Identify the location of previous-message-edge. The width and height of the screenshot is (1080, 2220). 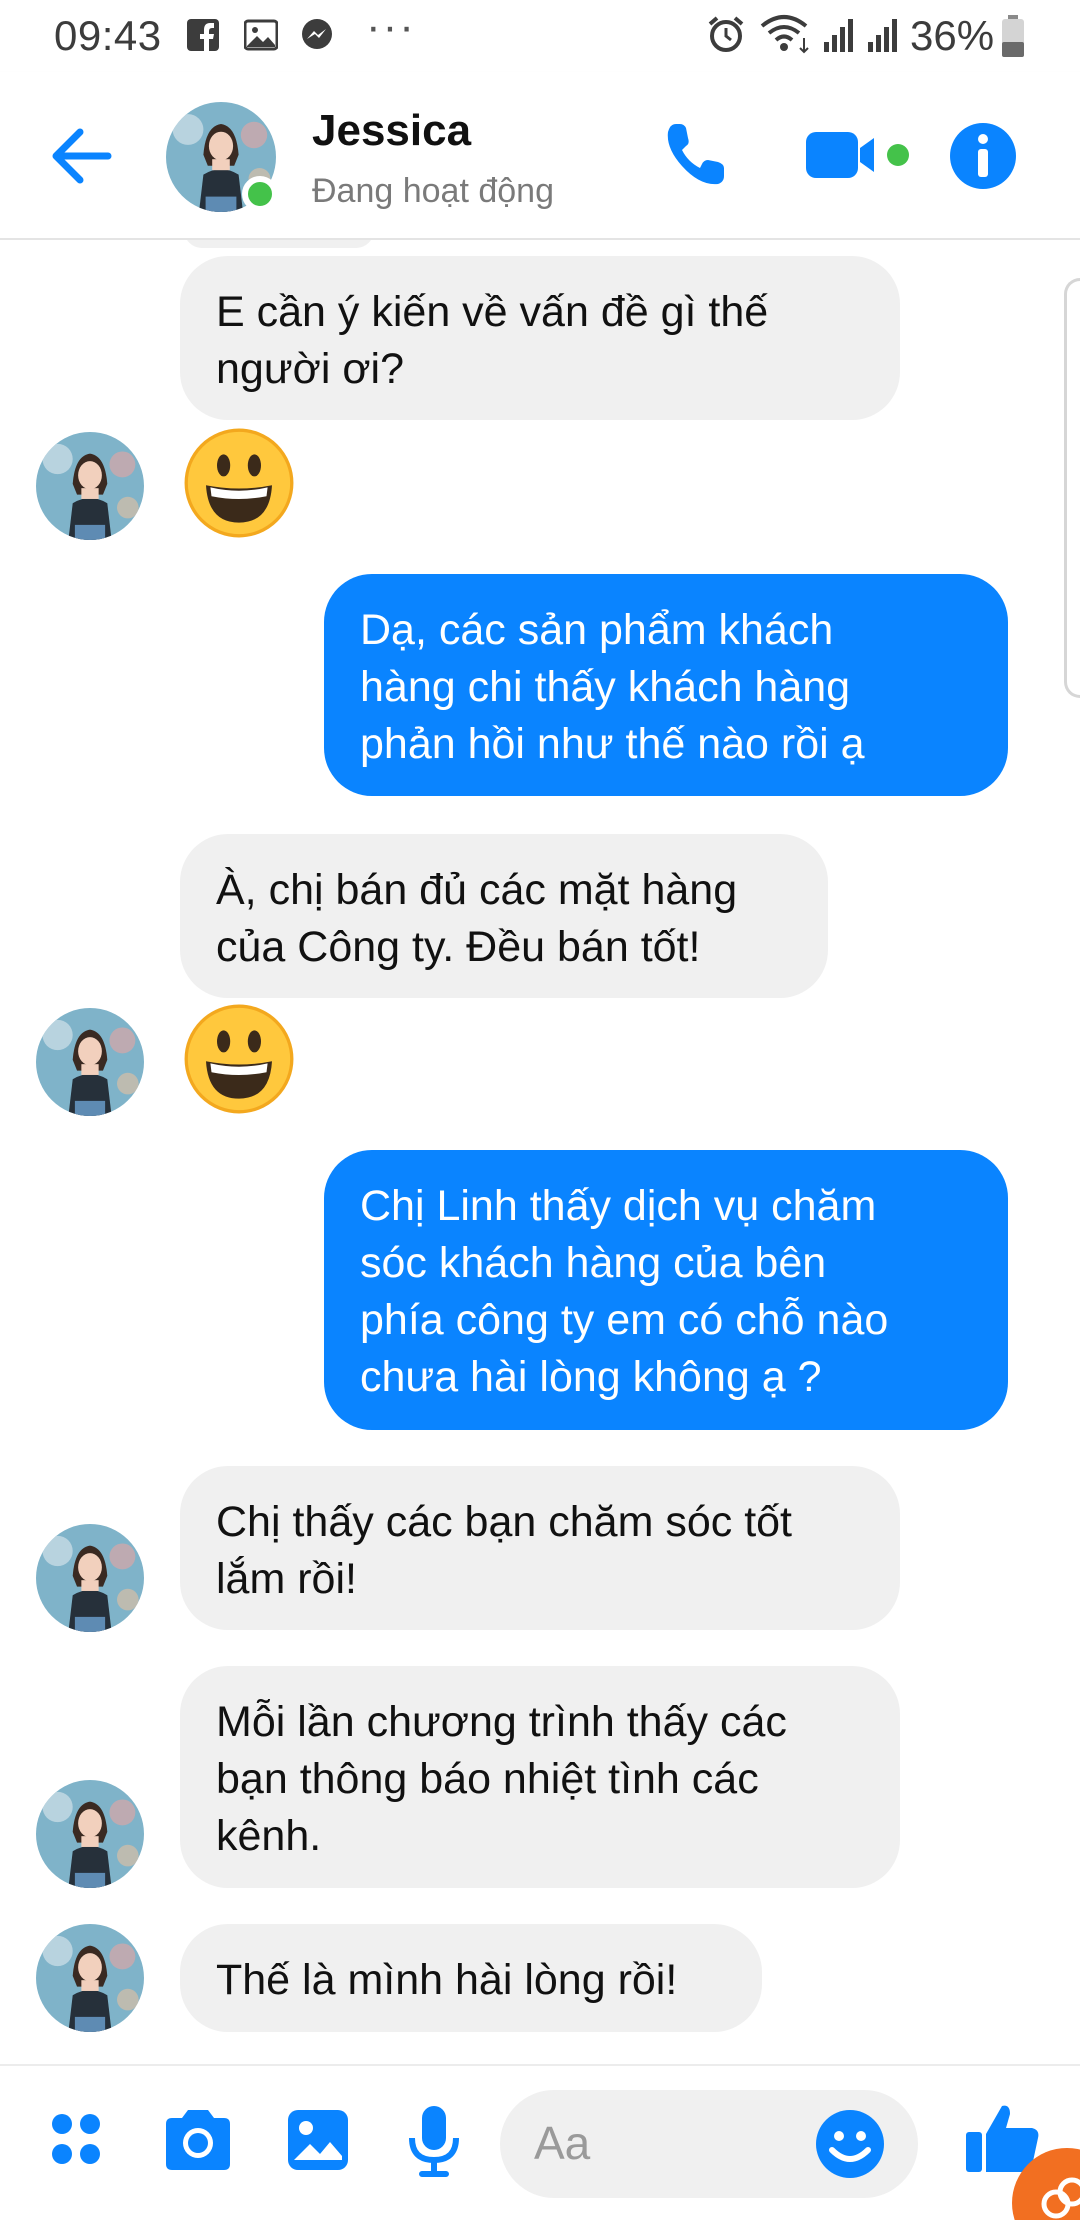
(279, 244).